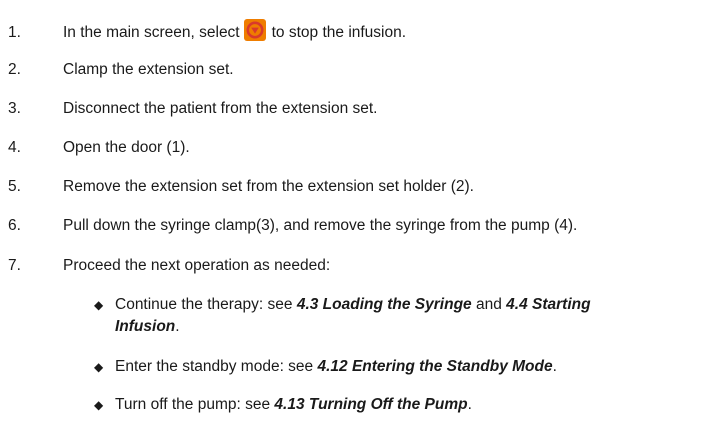 The image size is (726, 424). Describe the element at coordinates (370, 404) in the screenshot. I see `section-link: 4.13 Turning Off the Pump` at that location.